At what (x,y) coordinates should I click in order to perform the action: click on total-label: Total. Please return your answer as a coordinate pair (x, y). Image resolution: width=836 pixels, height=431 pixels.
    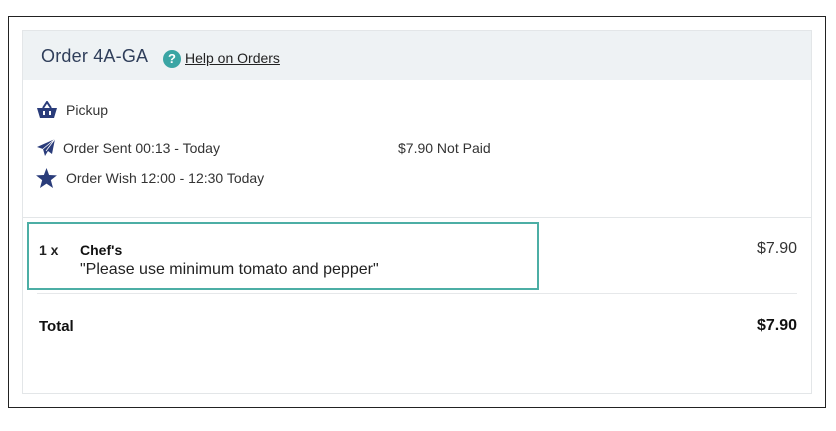
    Looking at the image, I should click on (56, 326).